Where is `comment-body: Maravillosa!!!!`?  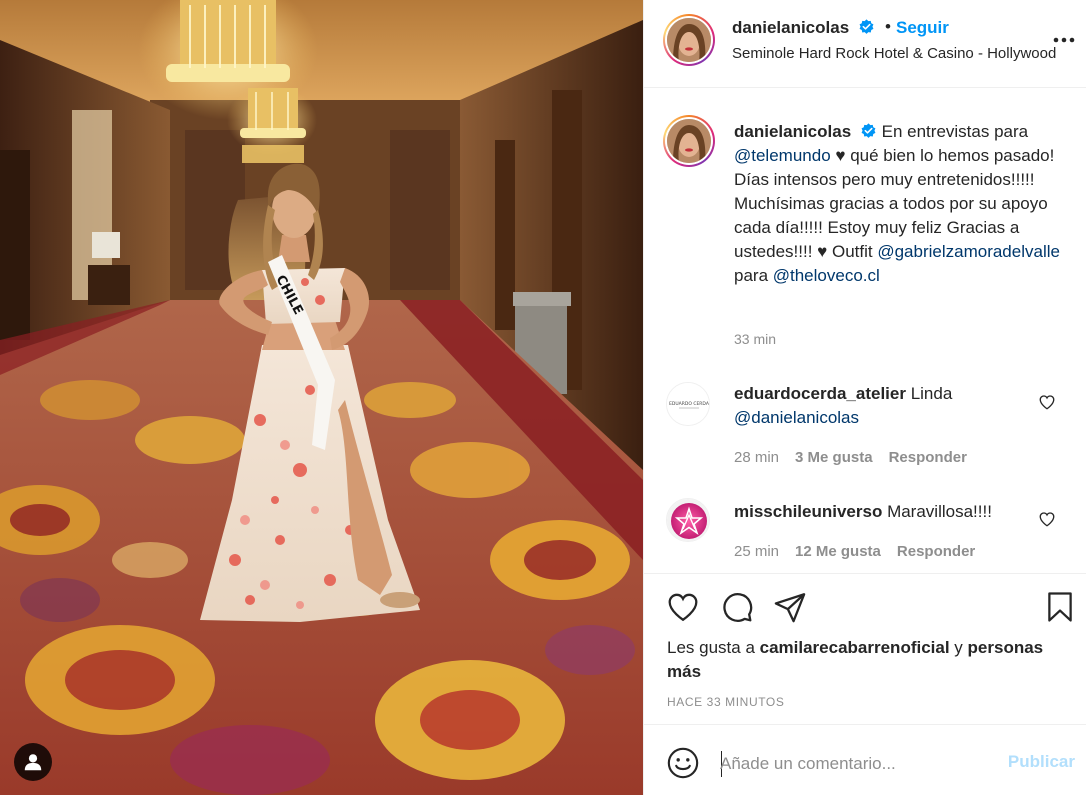 comment-body: Maravillosa!!!! is located at coordinates (937, 511).